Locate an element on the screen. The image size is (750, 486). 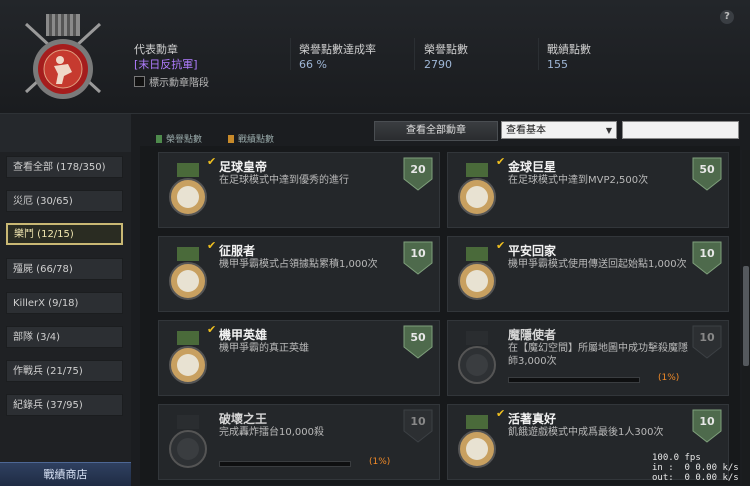
medal-title: 破壞之王 is located at coordinates (243, 419).